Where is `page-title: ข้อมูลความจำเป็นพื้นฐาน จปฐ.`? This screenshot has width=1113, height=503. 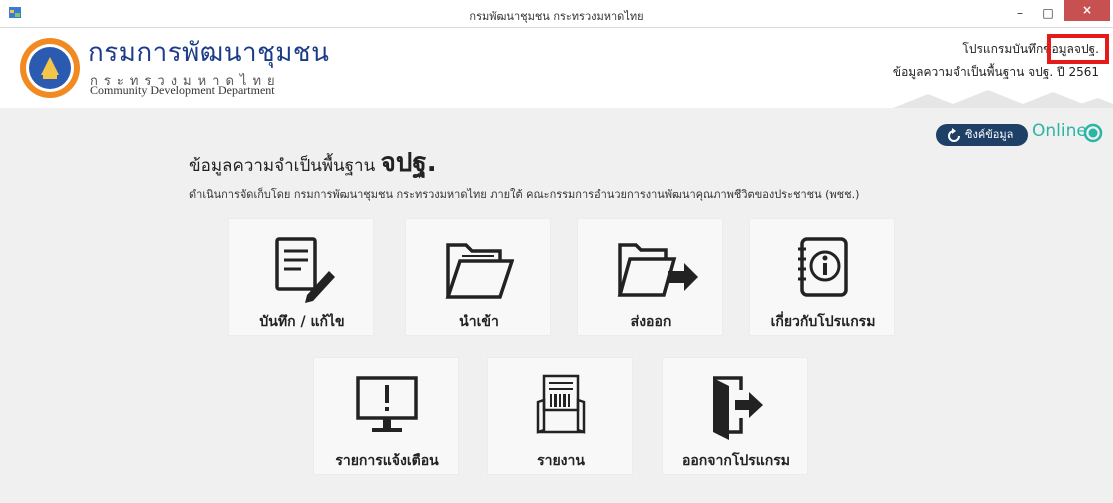 page-title: ข้อมูลความจำเป็นพื้นฐาน จปฐ. is located at coordinates (313, 162).